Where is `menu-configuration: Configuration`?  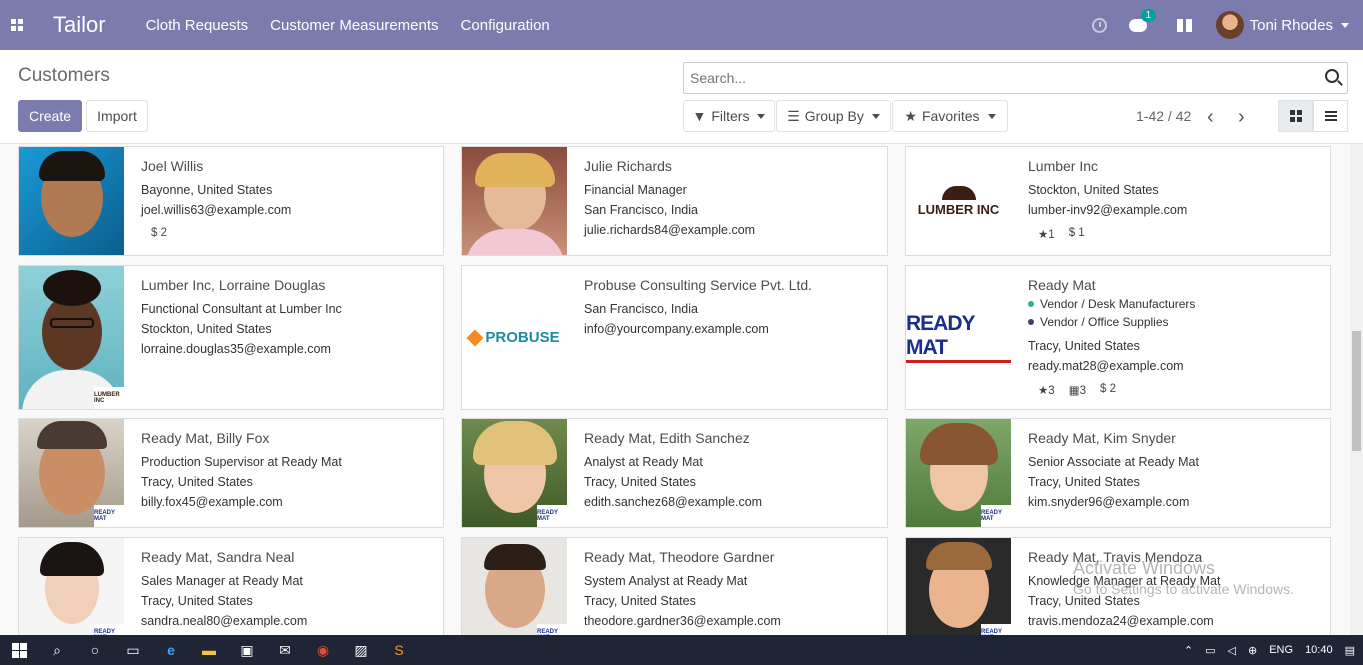 menu-configuration: Configuration is located at coordinates (505, 25).